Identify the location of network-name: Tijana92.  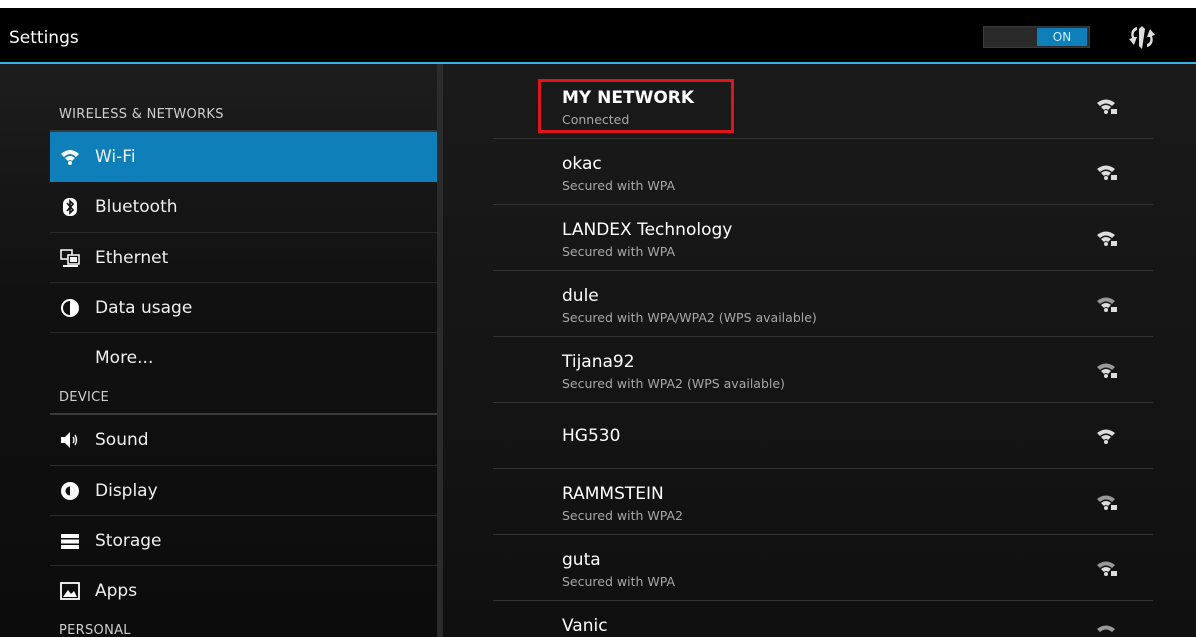
(598, 362).